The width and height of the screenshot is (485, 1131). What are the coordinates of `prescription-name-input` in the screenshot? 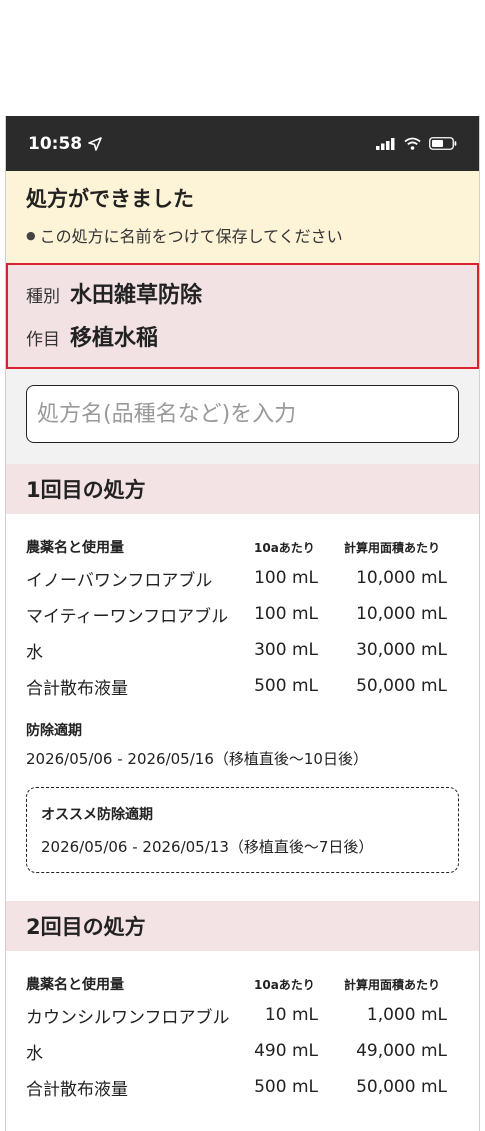 It's located at (242, 414).